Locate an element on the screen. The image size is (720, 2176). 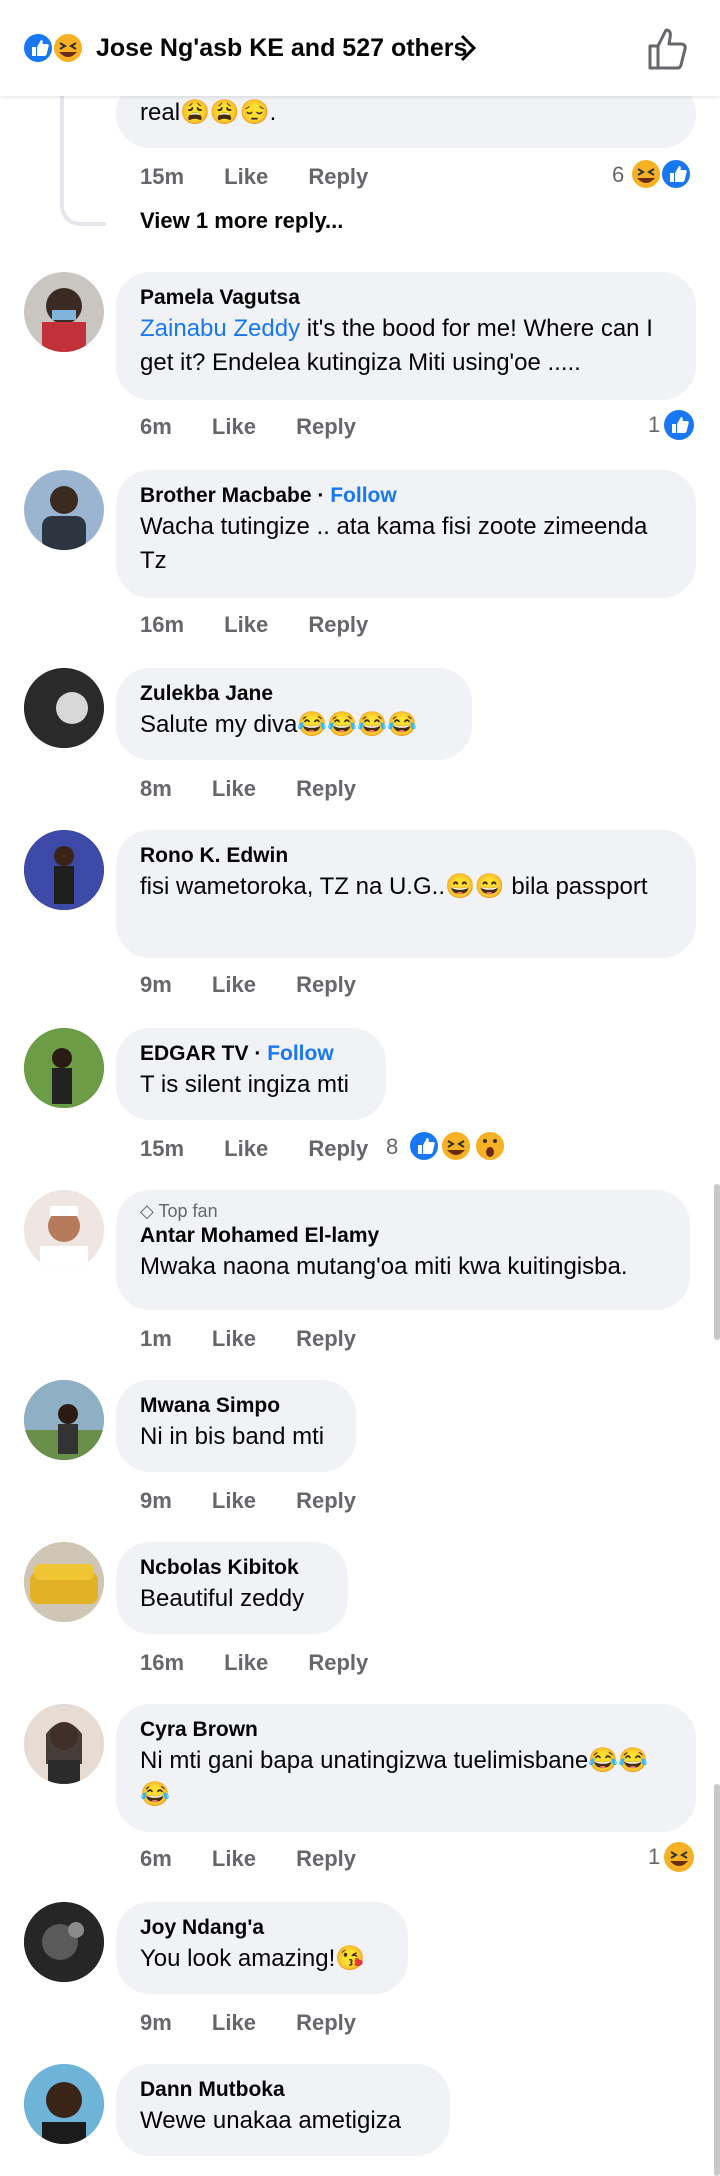
comment-time: 16m is located at coordinates (162, 624).